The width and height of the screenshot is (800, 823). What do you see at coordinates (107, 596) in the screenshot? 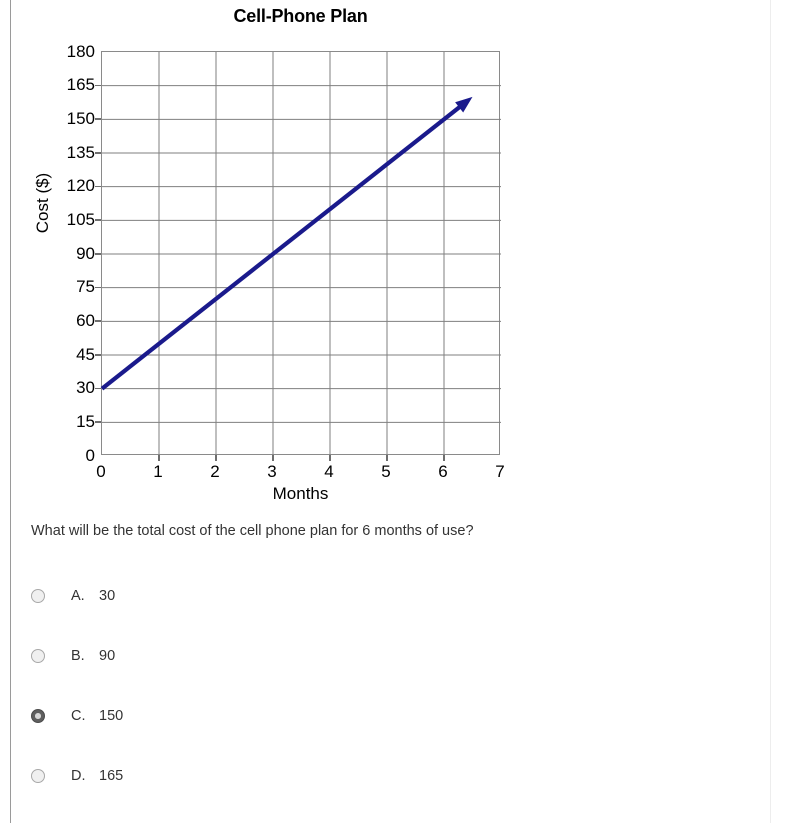
I see `option-value: 30` at bounding box center [107, 596].